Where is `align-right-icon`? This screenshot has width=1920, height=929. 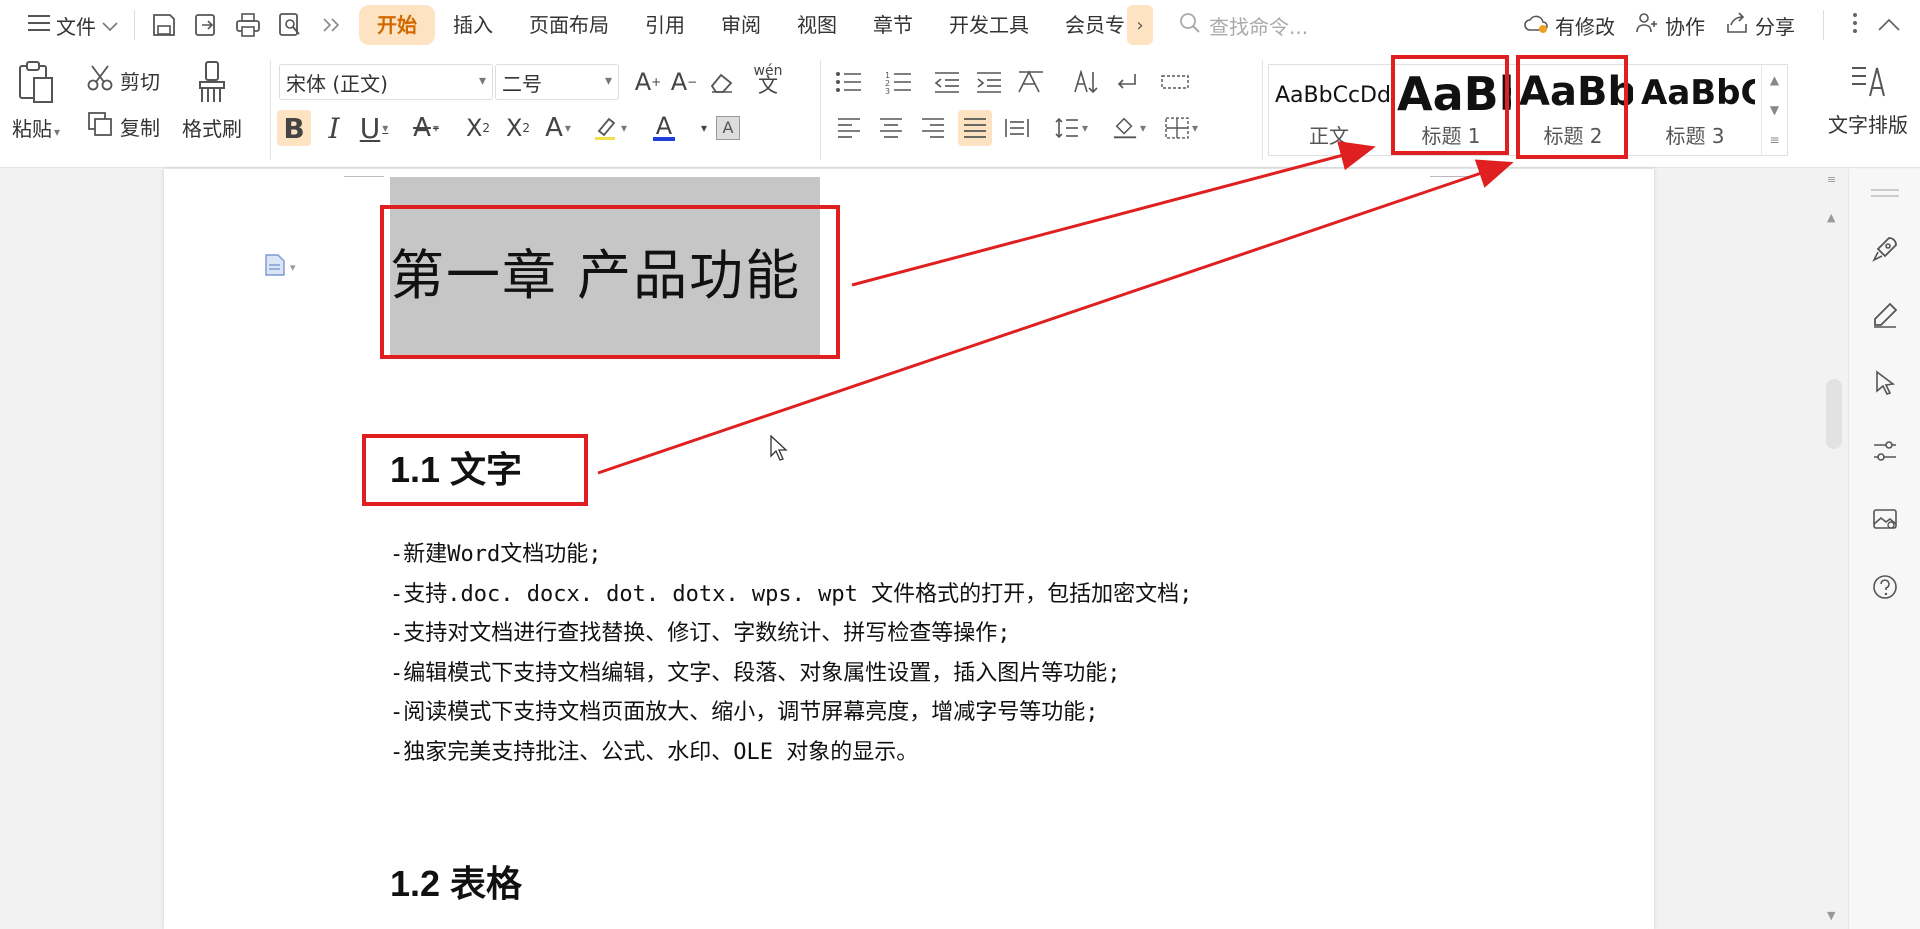
align-right-icon is located at coordinates (933, 128).